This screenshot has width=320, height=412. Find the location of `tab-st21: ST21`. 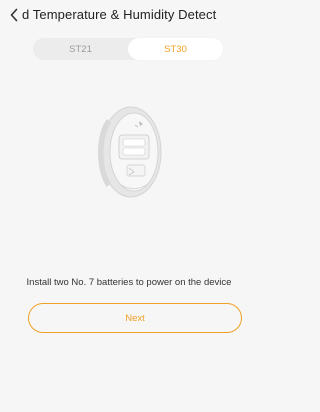

tab-st21: ST21 is located at coordinates (80, 49).